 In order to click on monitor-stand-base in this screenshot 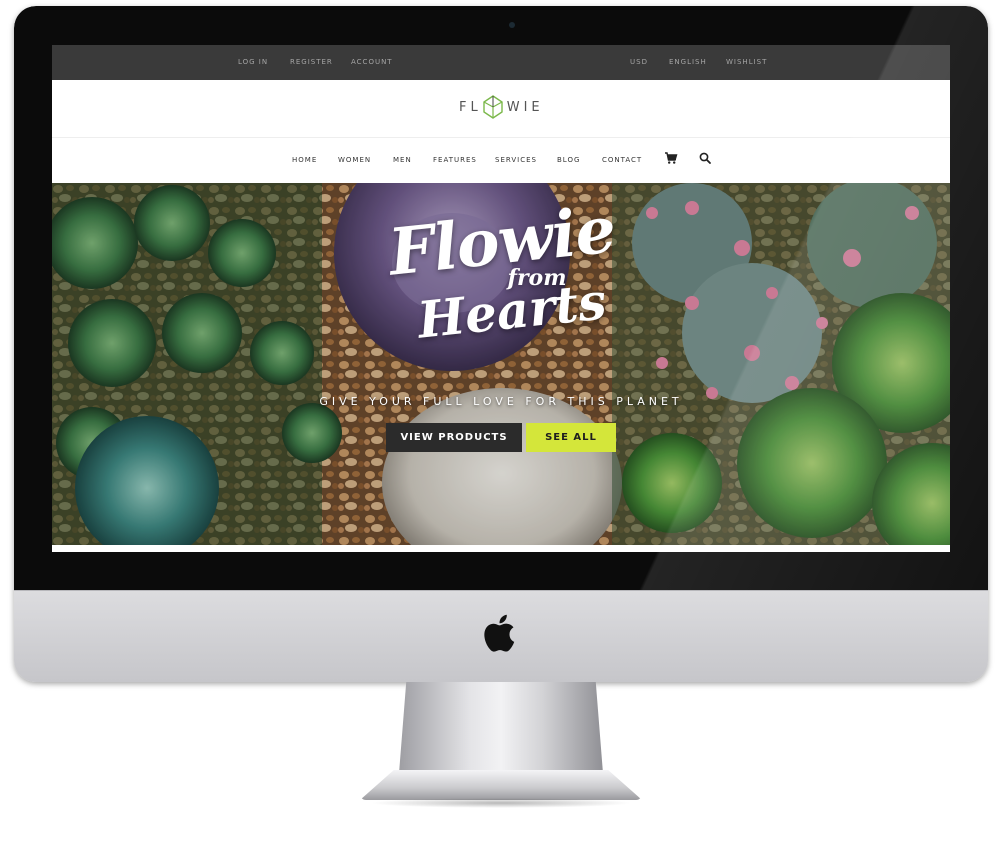, I will do `click(501, 785)`.